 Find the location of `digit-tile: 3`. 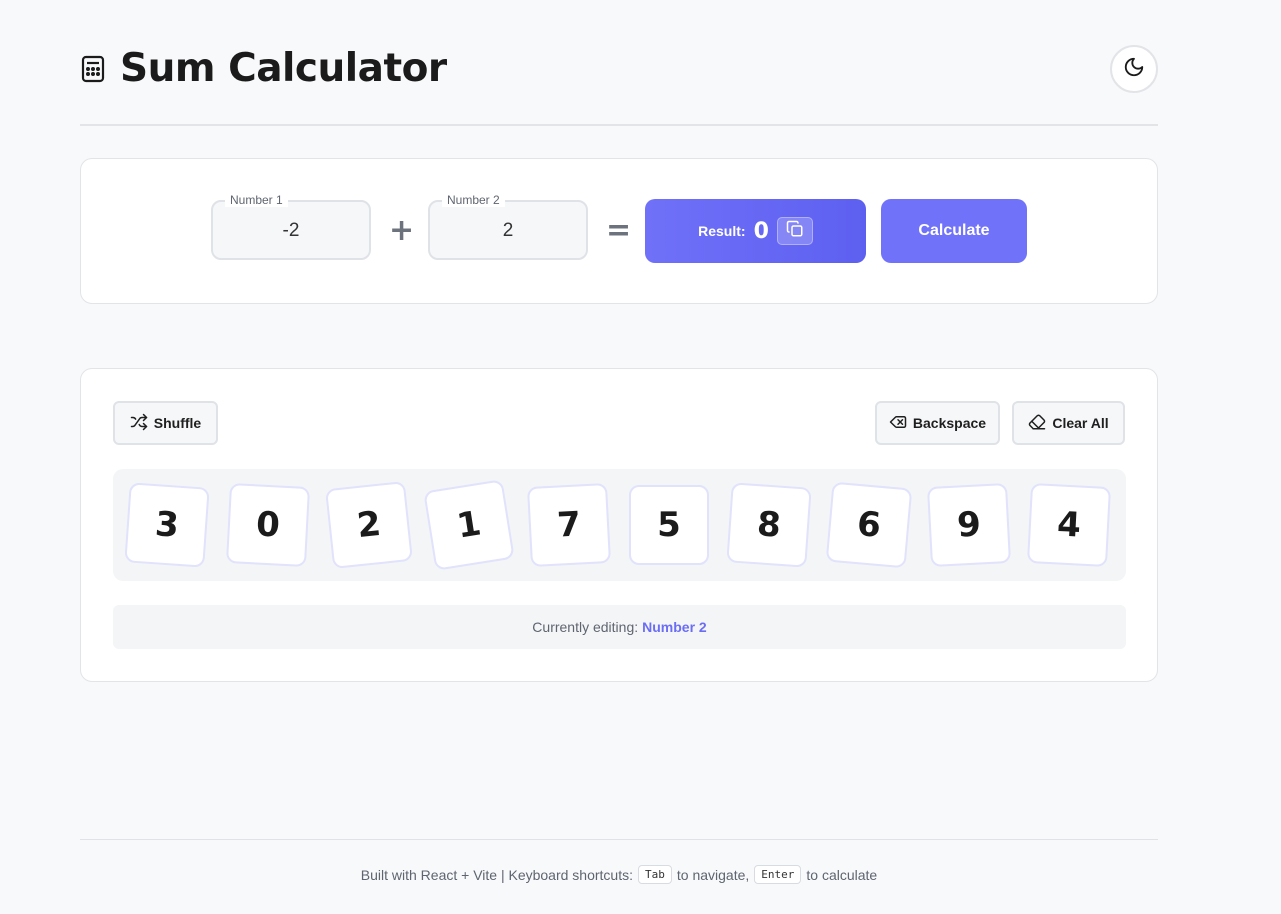

digit-tile: 3 is located at coordinates (167, 525).